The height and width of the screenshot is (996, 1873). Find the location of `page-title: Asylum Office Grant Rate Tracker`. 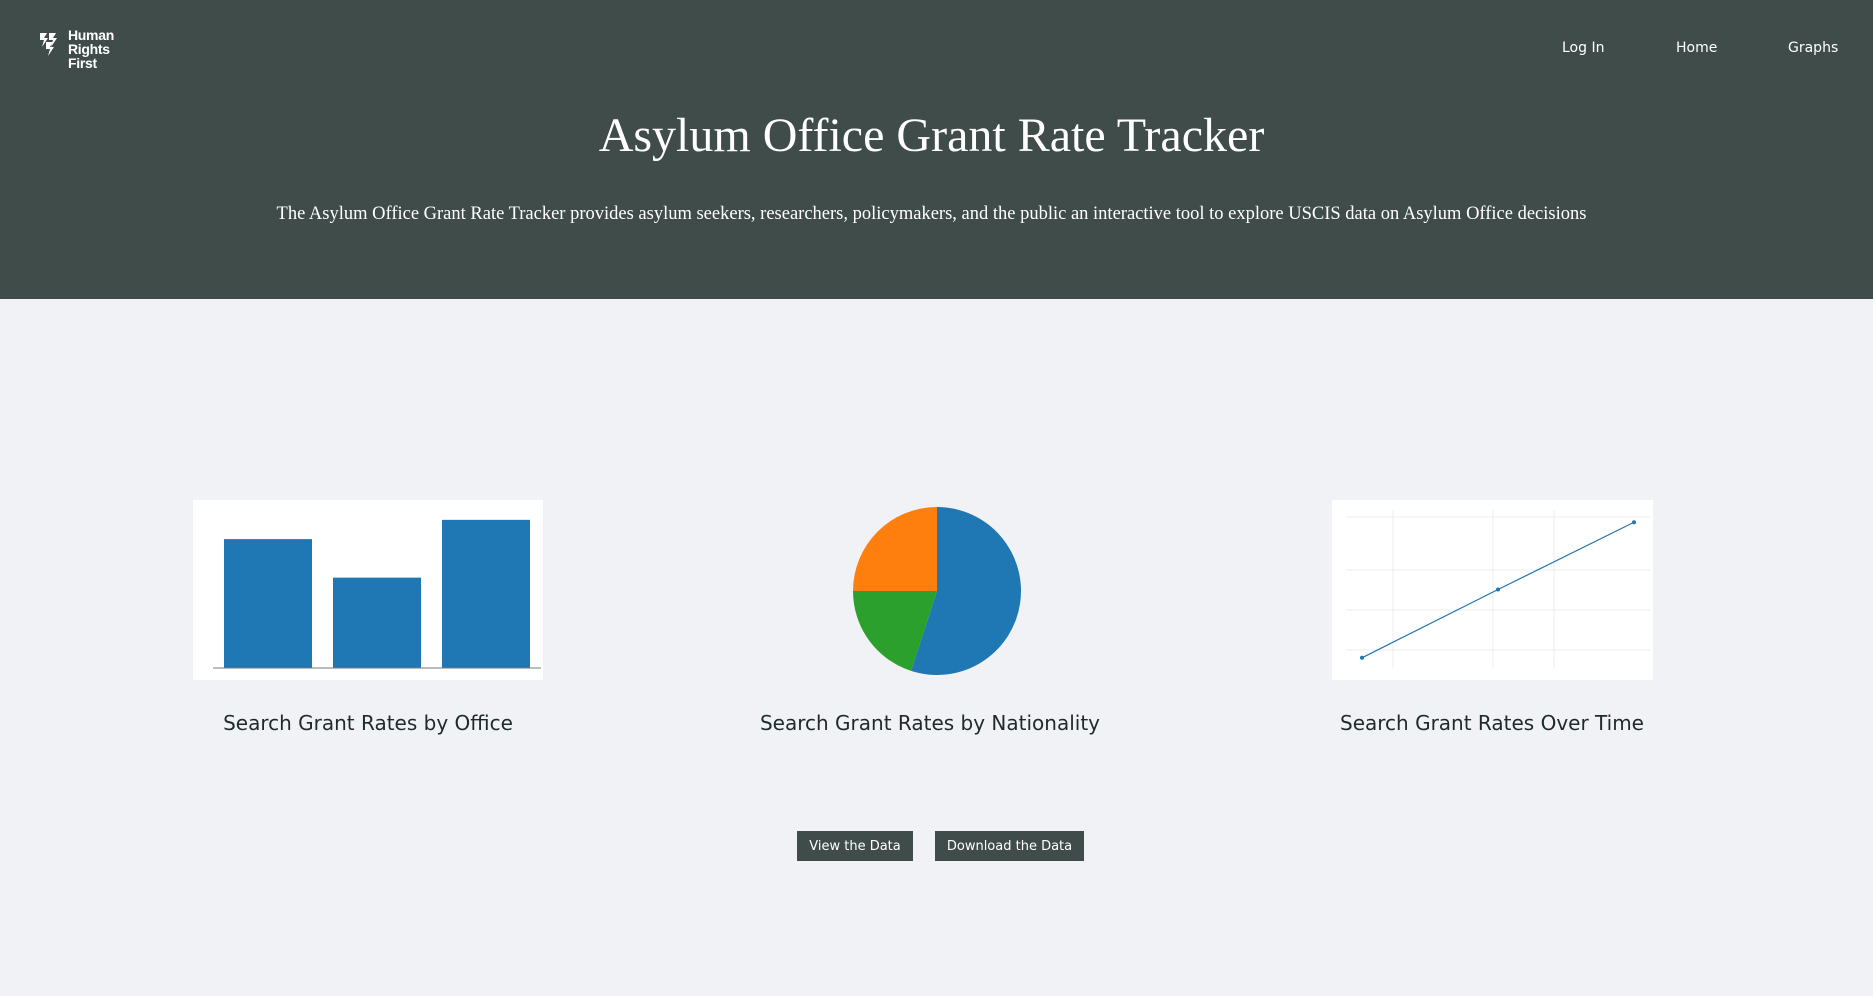

page-title: Asylum Office Grant Rate Tracker is located at coordinates (931, 135).